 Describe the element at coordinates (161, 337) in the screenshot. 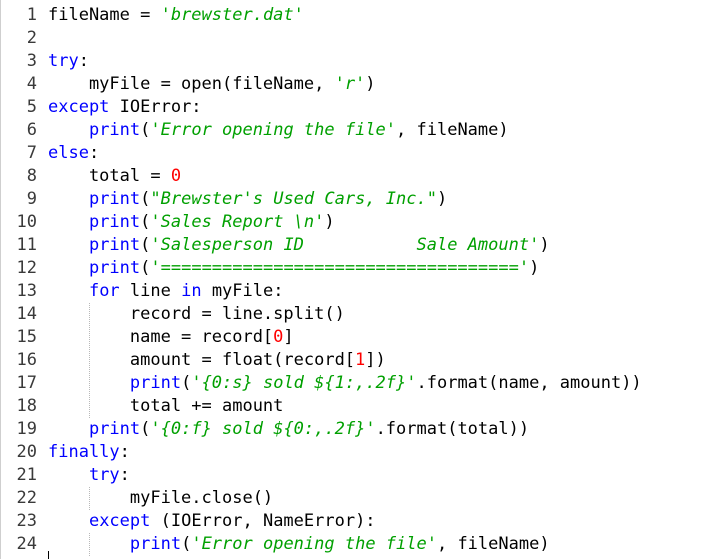

I see `code-token: name = record[` at that location.